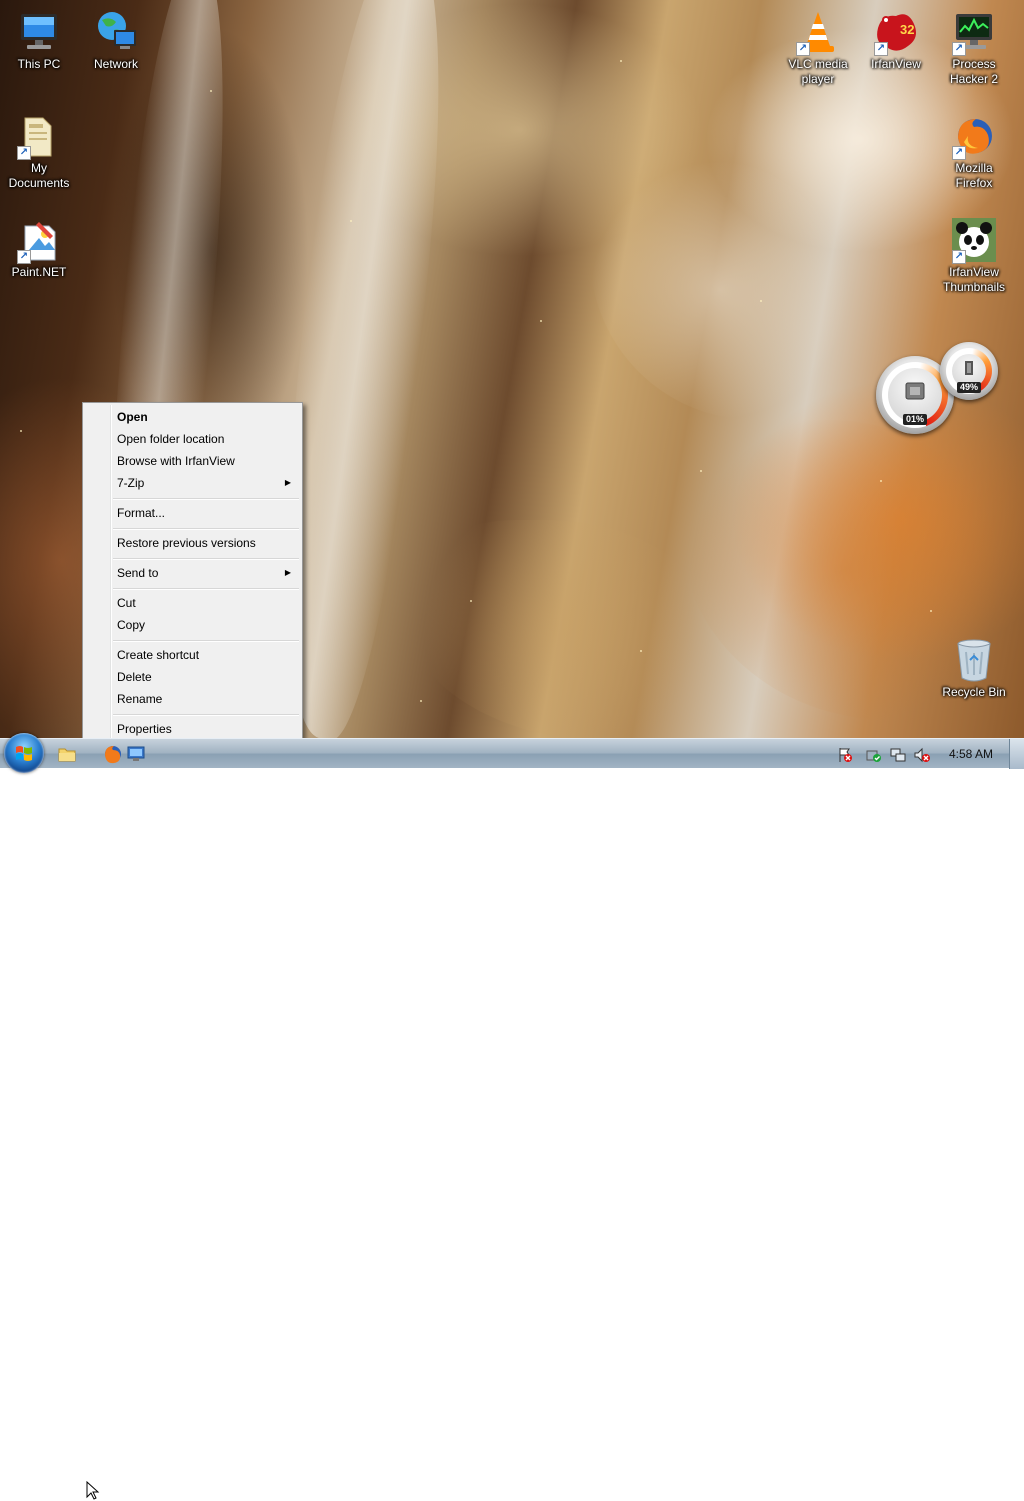 Image resolution: width=1024 pixels, height=1501 pixels. What do you see at coordinates (974, 240) in the screenshot?
I see `panda-icon: ↗` at bounding box center [974, 240].